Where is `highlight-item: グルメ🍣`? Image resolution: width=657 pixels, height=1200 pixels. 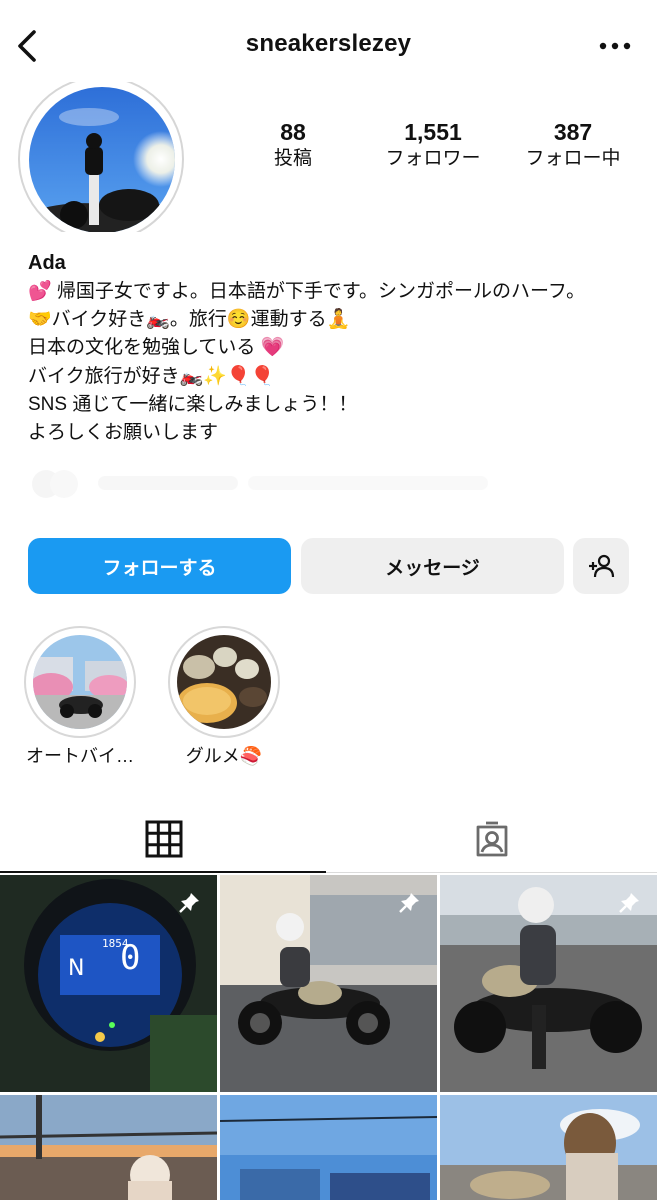 highlight-item: グルメ🍣 is located at coordinates (224, 697).